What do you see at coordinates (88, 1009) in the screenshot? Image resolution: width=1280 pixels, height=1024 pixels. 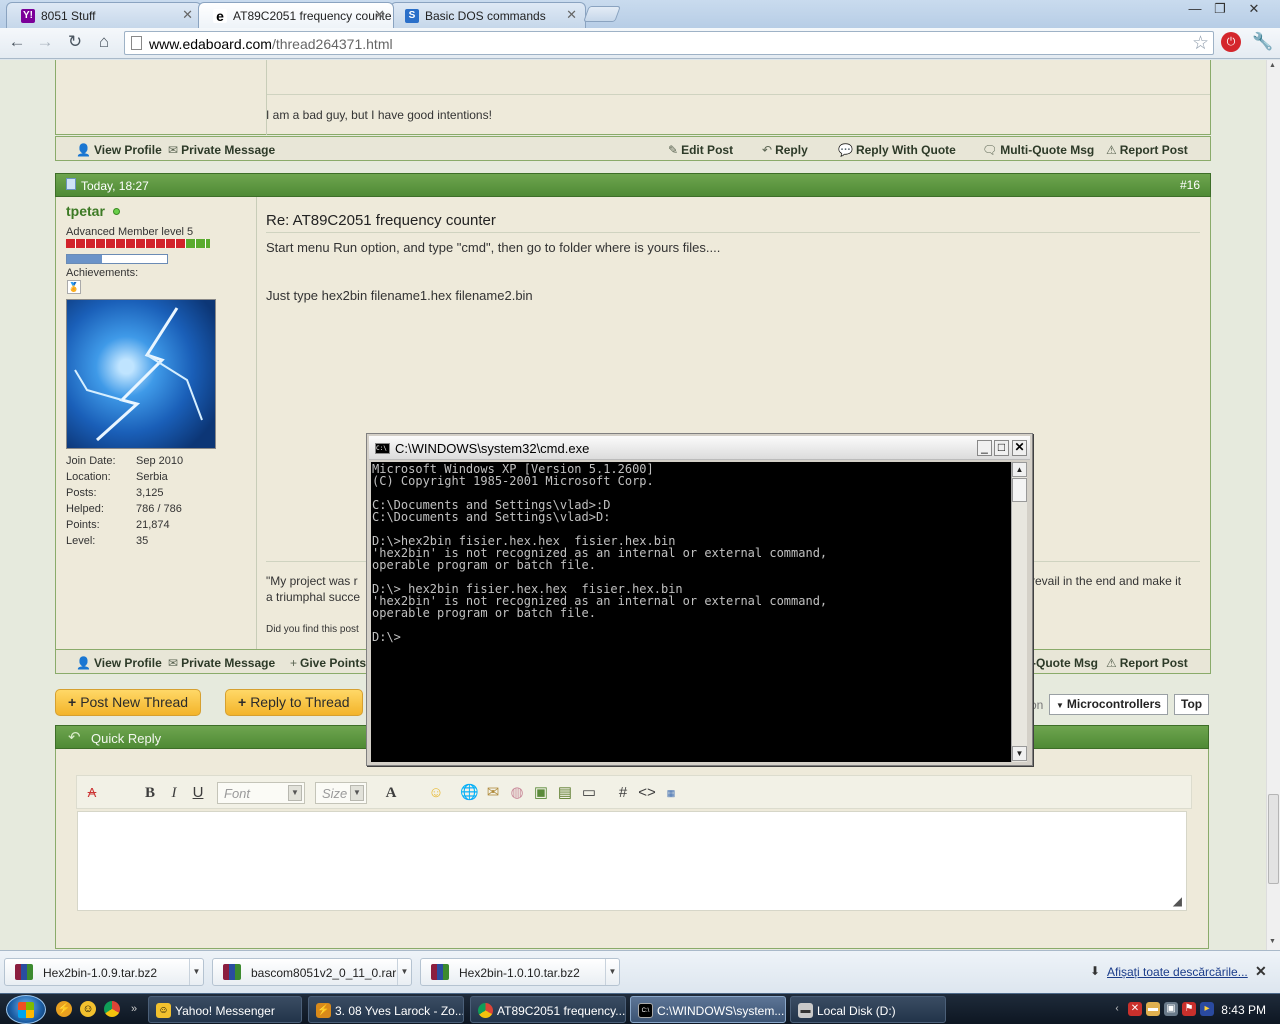 I see `quicklaunch-messenger-icon: ☺` at bounding box center [88, 1009].